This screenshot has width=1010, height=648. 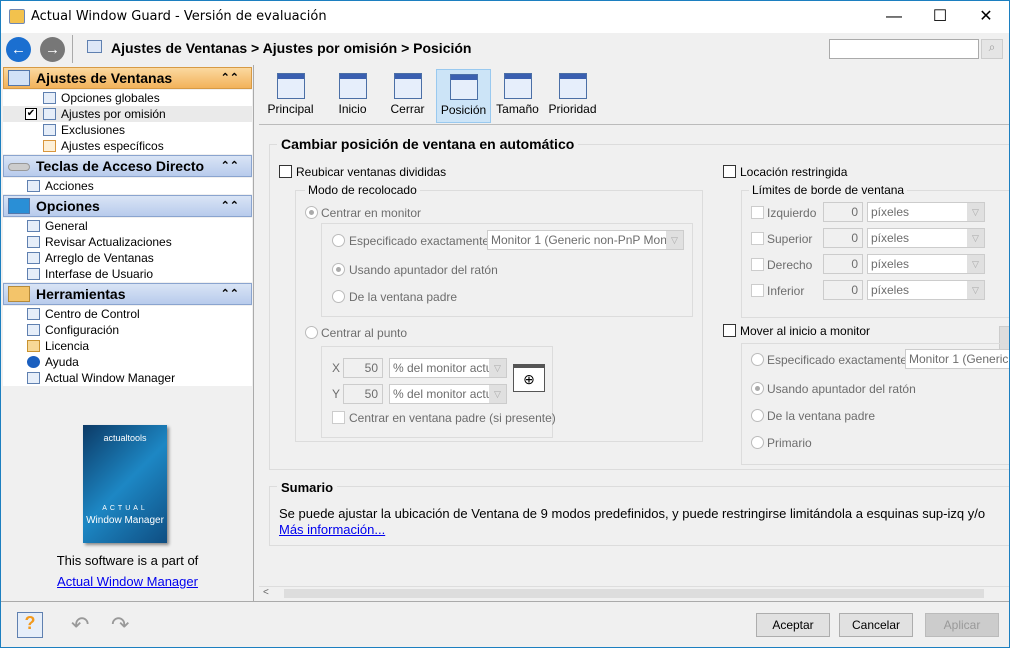 I want to click on x-input: 50, so click(x=363, y=368).